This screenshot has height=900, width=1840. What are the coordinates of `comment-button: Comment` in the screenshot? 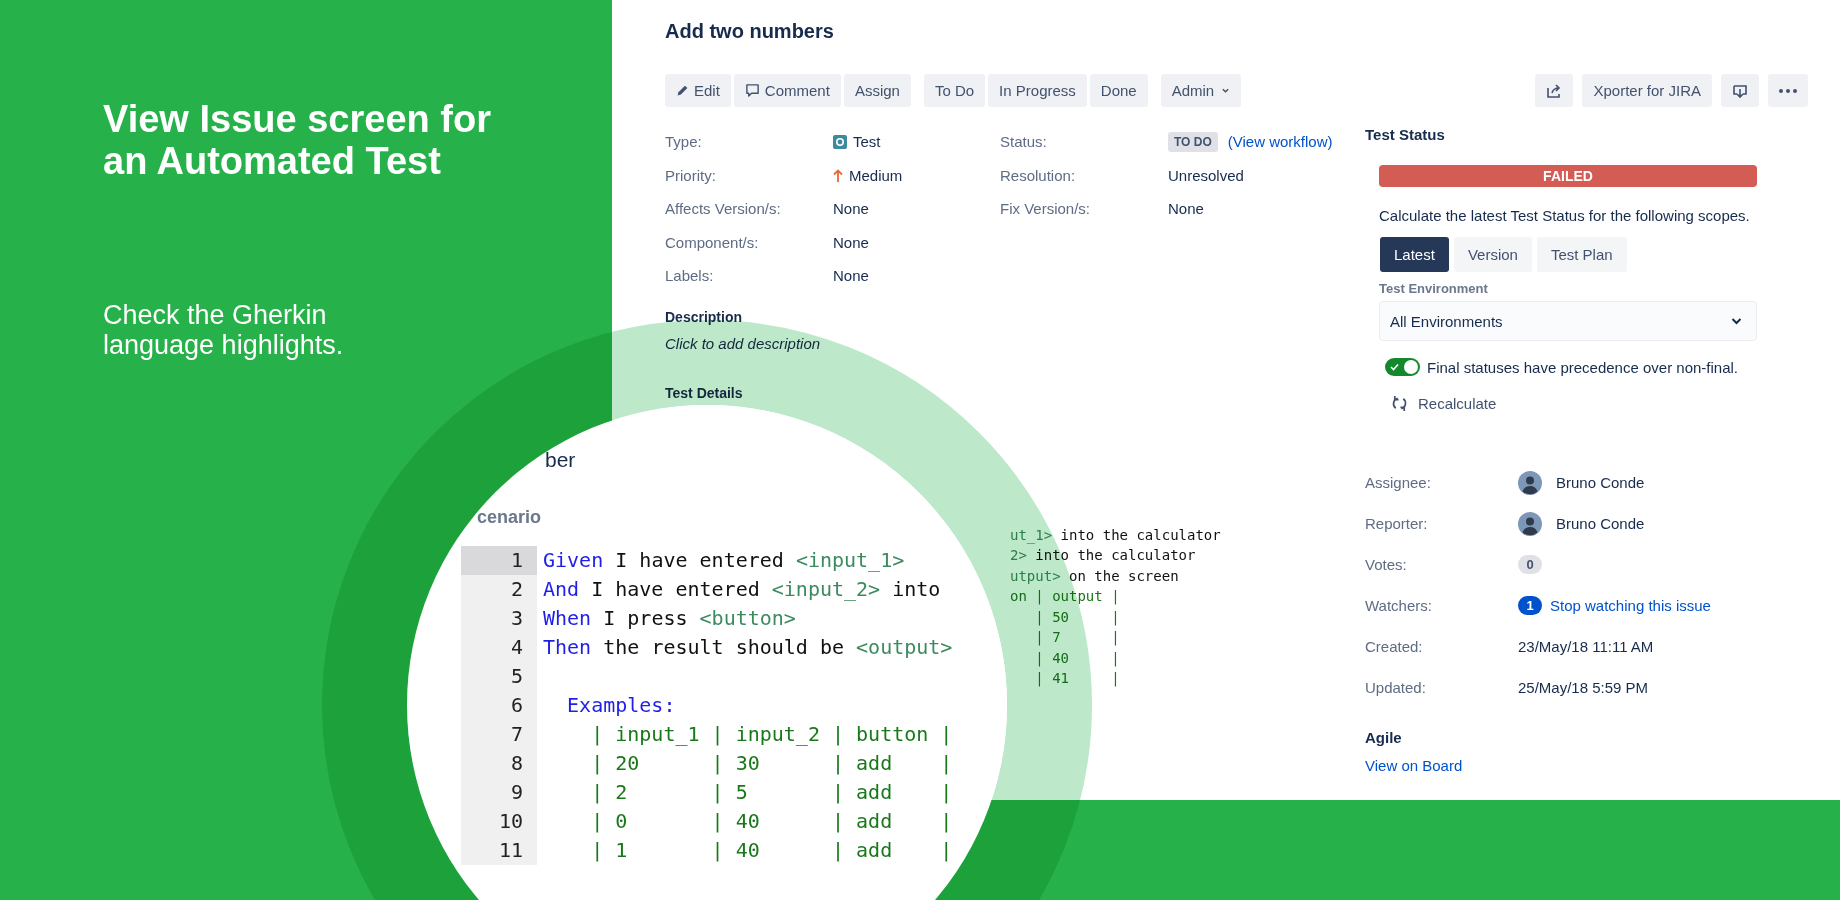 It's located at (787, 90).